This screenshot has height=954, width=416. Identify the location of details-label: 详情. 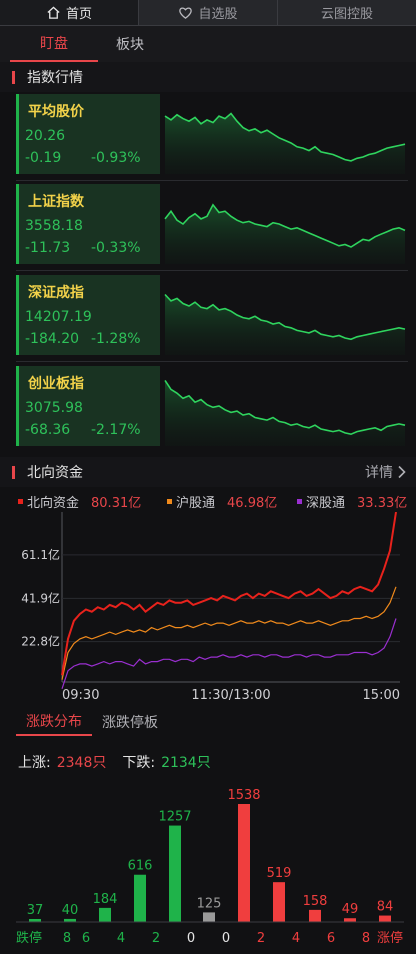
(379, 473).